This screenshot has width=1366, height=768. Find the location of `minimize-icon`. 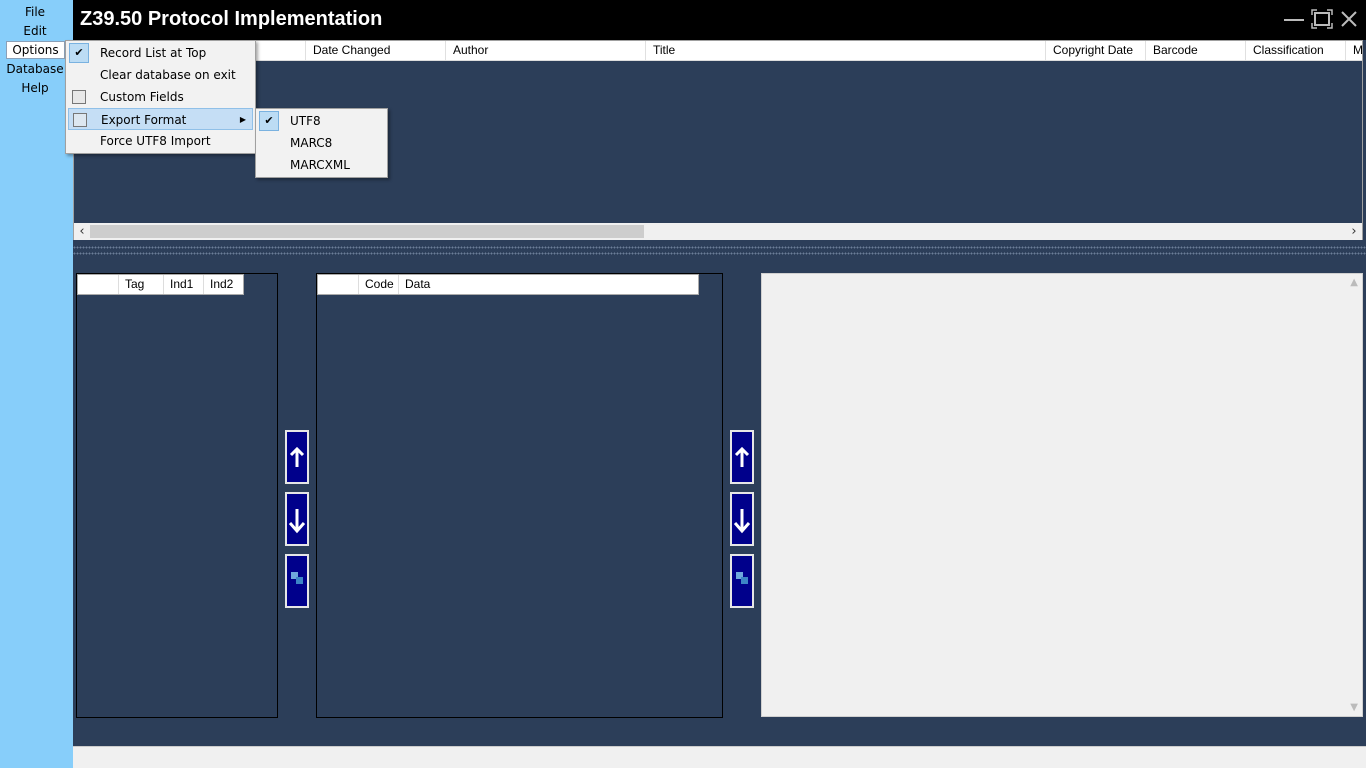

minimize-icon is located at coordinates (1294, 21).